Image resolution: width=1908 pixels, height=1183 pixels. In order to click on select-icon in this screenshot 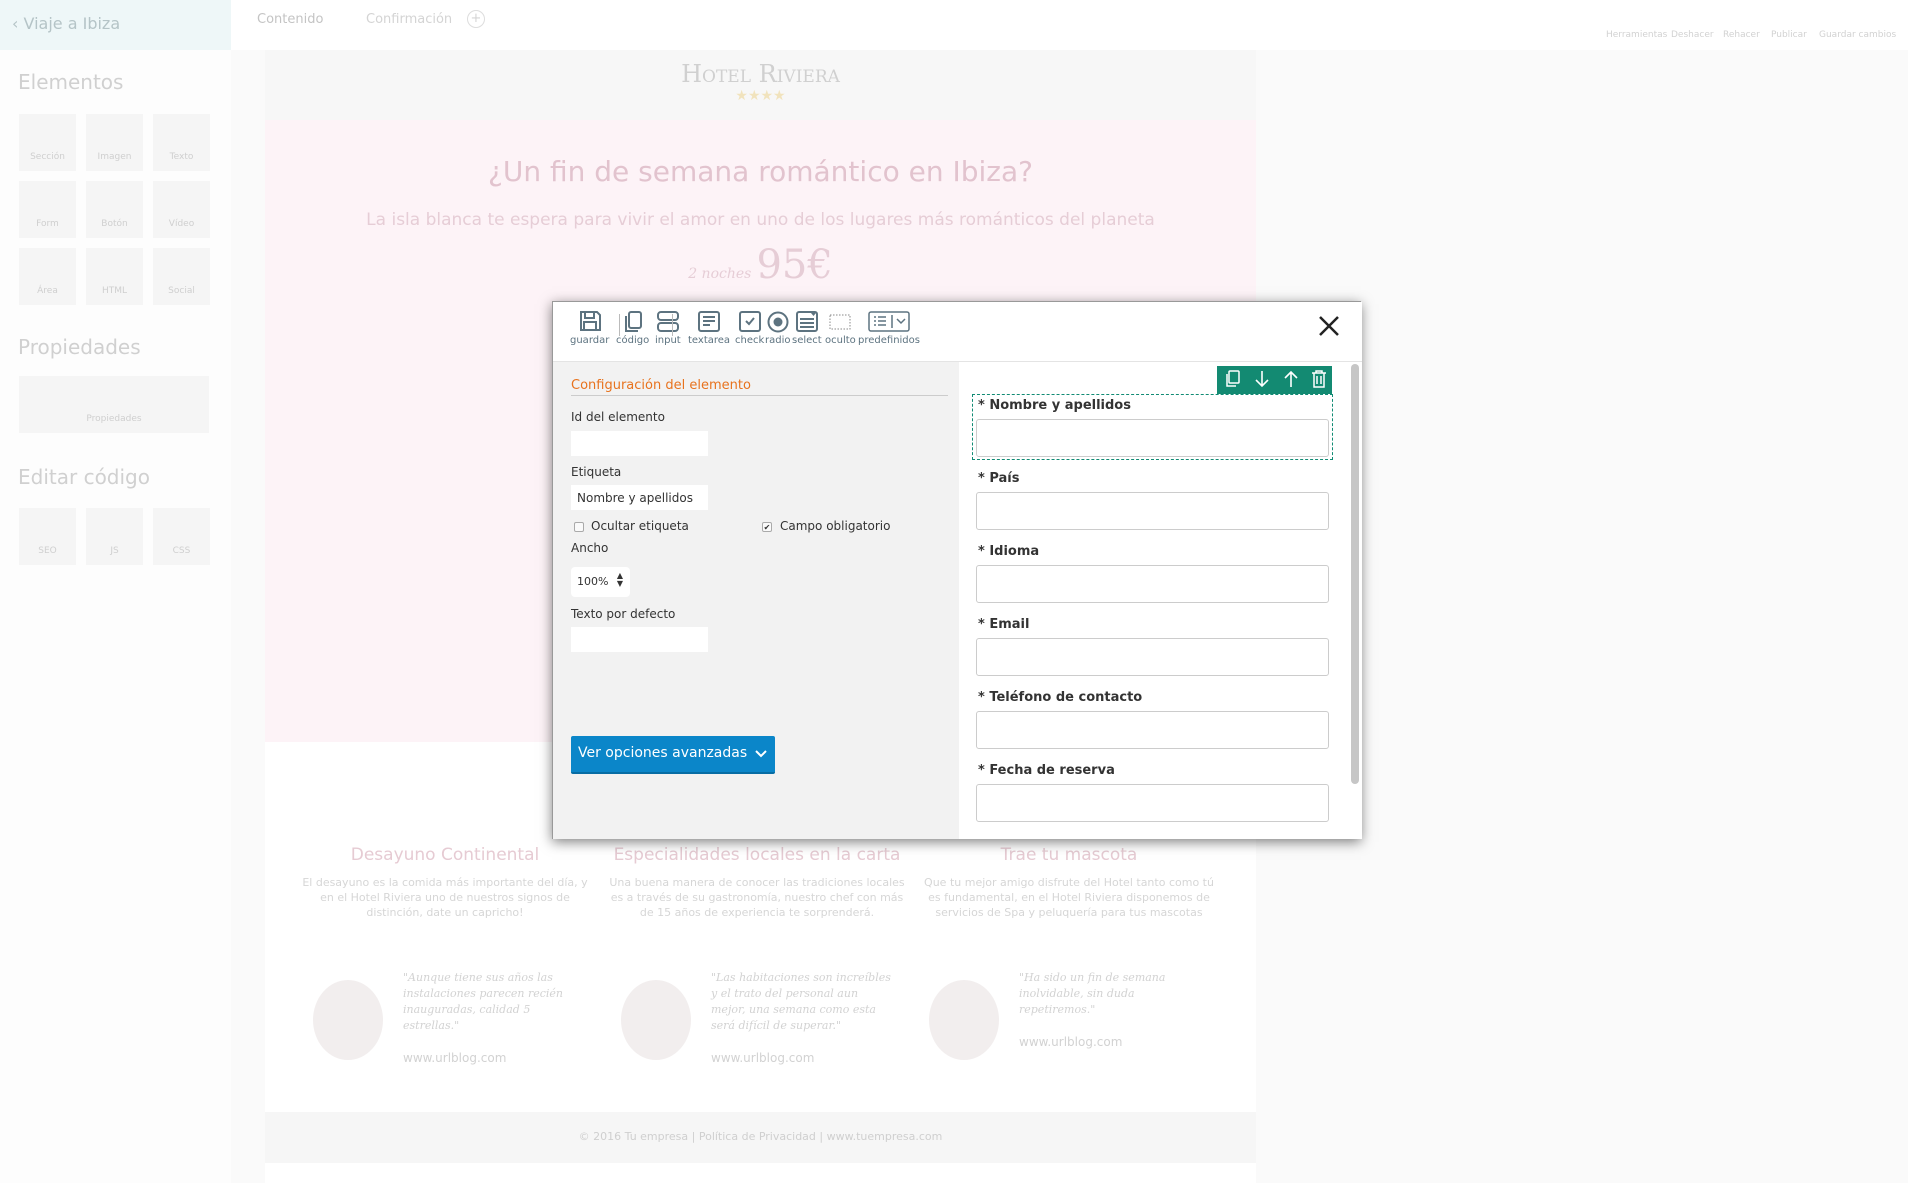, I will do `click(806, 321)`.